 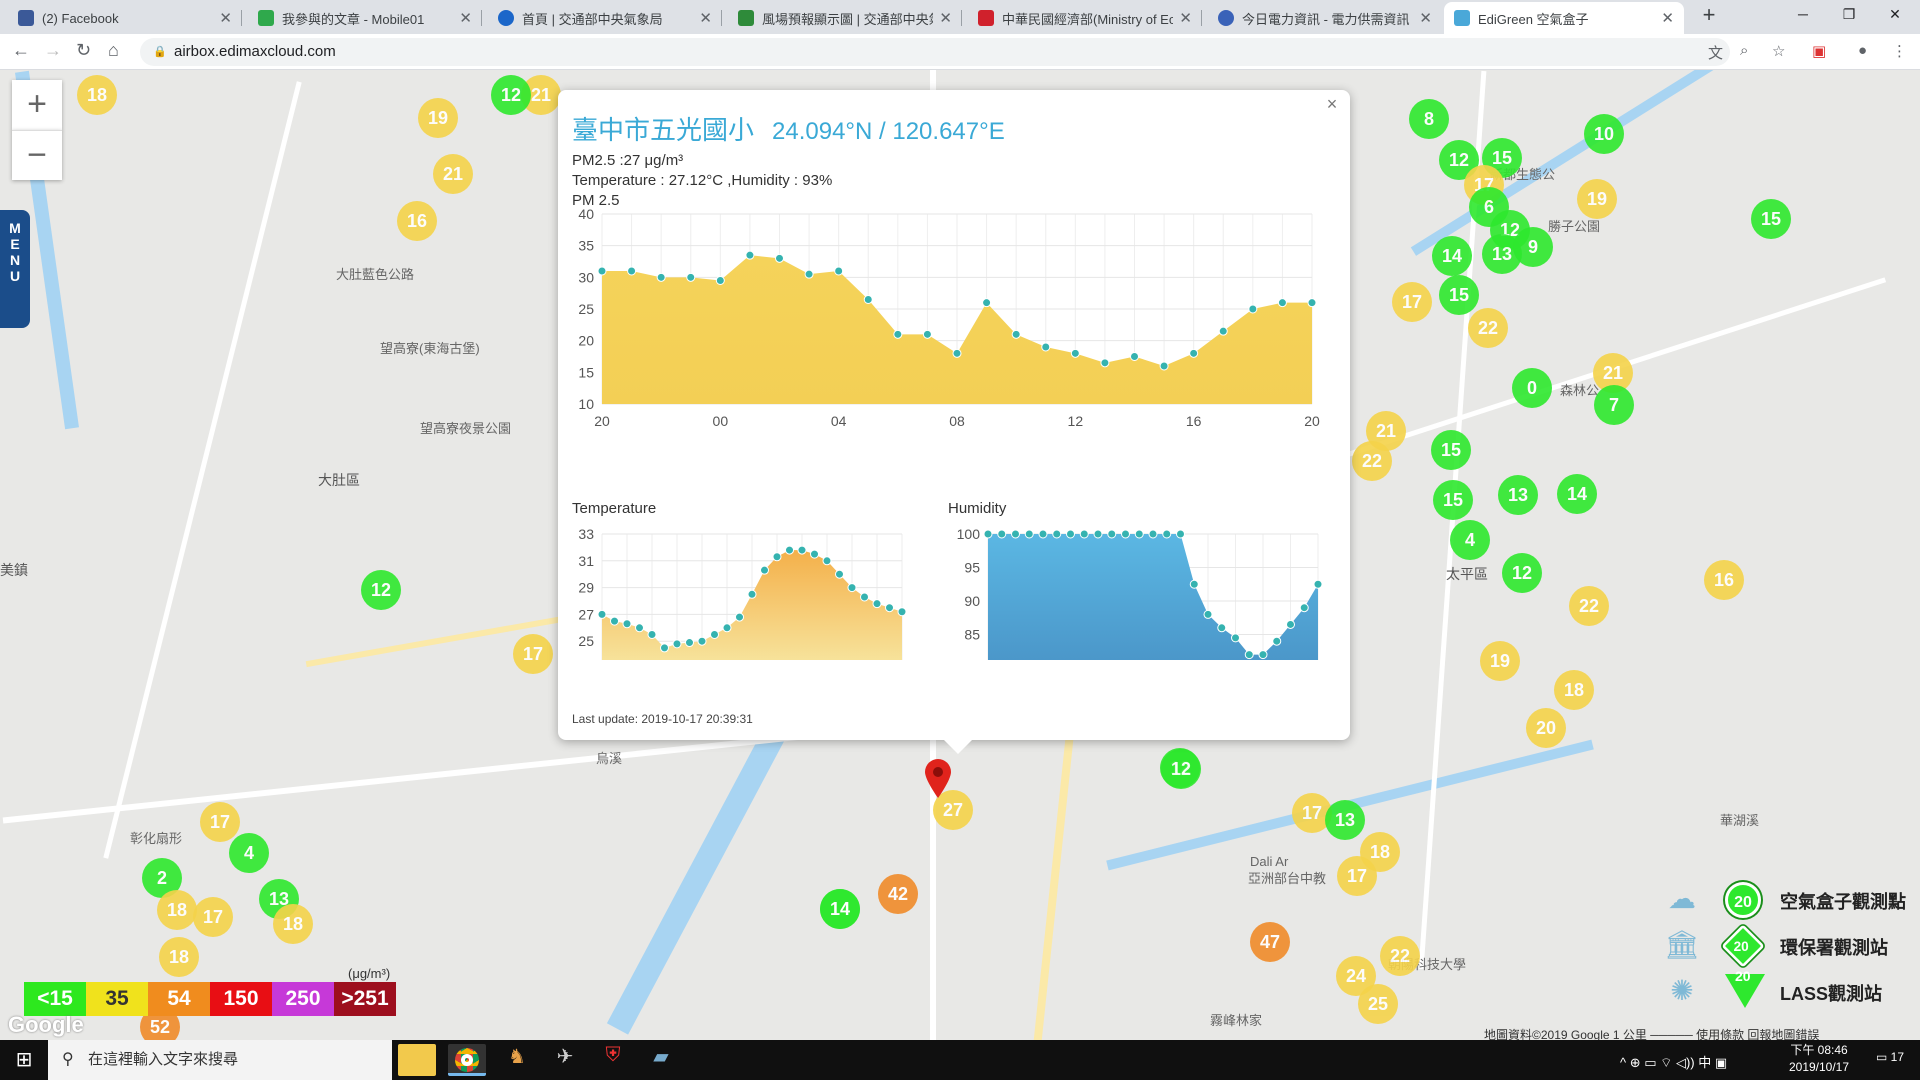 I want to click on popup-close-button: ×, so click(x=1332, y=104).